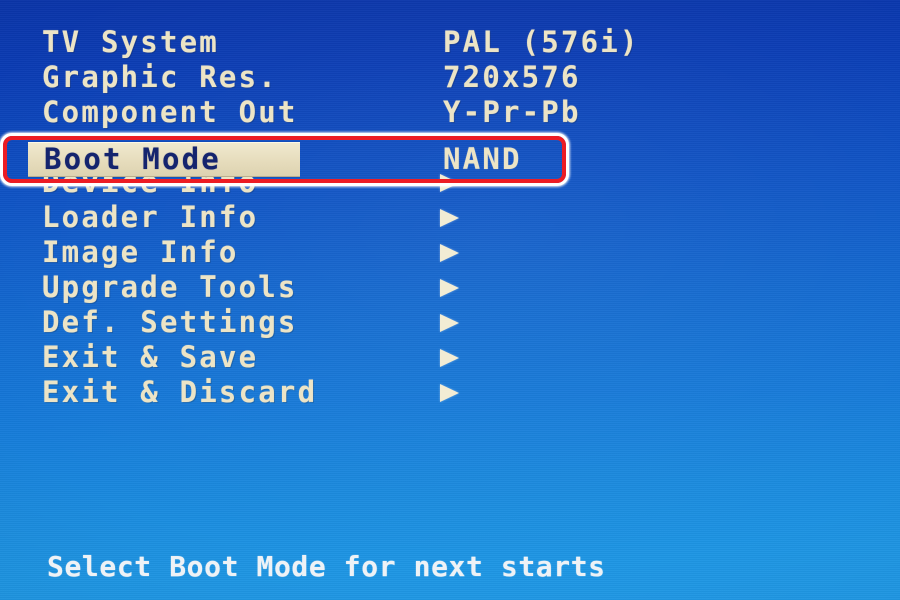 This screenshot has width=900, height=600. Describe the element at coordinates (150, 217) in the screenshot. I see `menu-row-label: Loader Info` at that location.